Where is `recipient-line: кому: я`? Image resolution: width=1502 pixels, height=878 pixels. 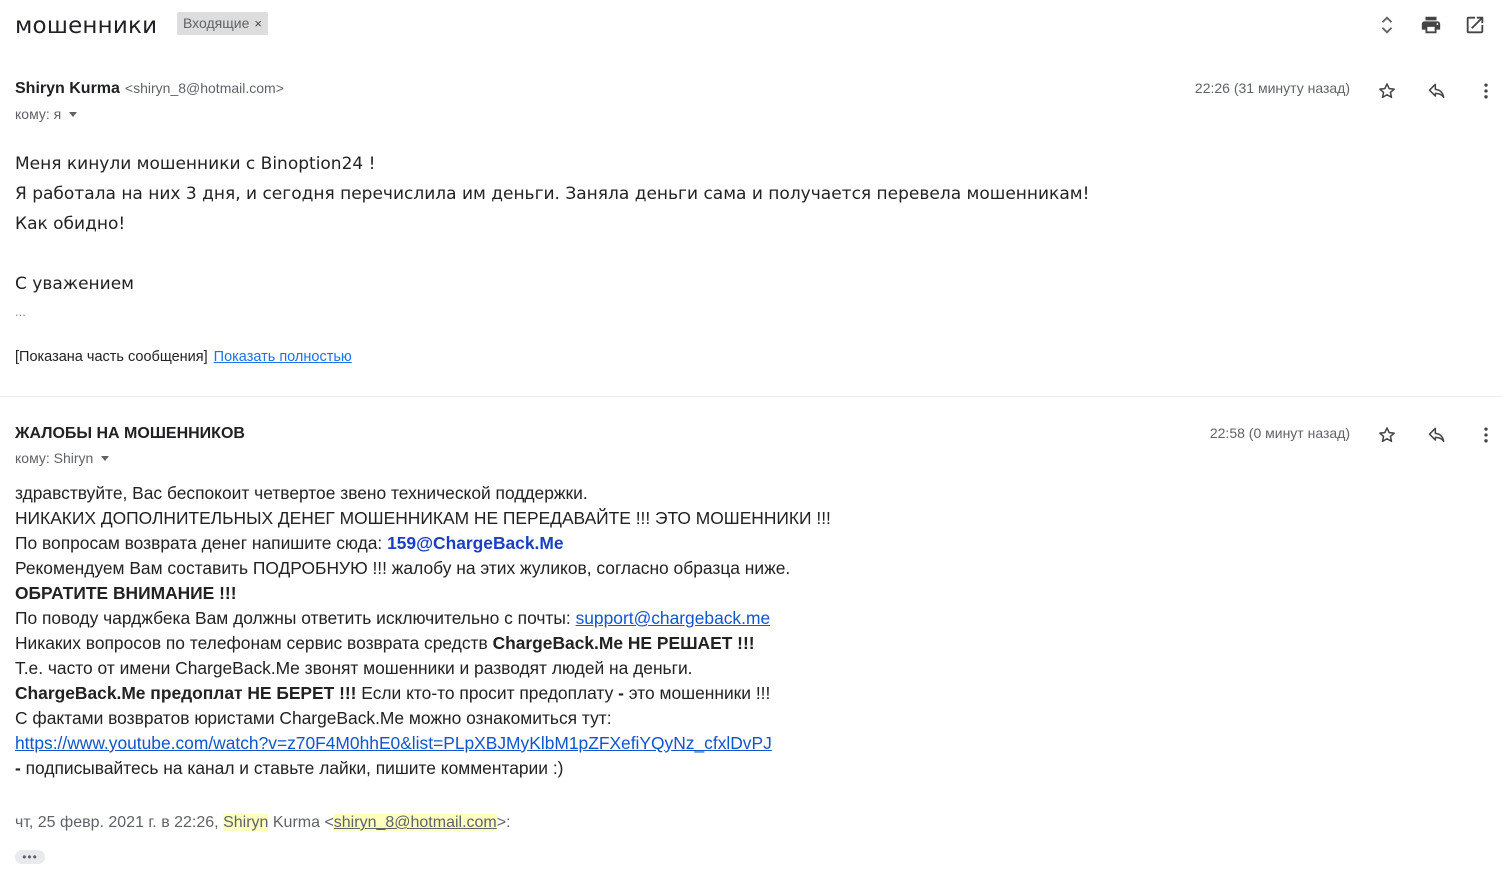 recipient-line: кому: я is located at coordinates (46, 114).